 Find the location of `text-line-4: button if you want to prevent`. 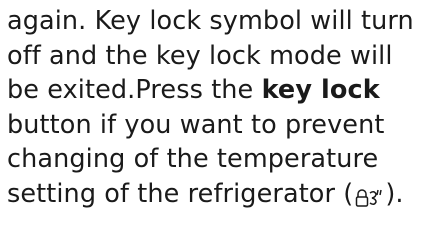

text-line-4: button if you want to prevent is located at coordinates (196, 124).